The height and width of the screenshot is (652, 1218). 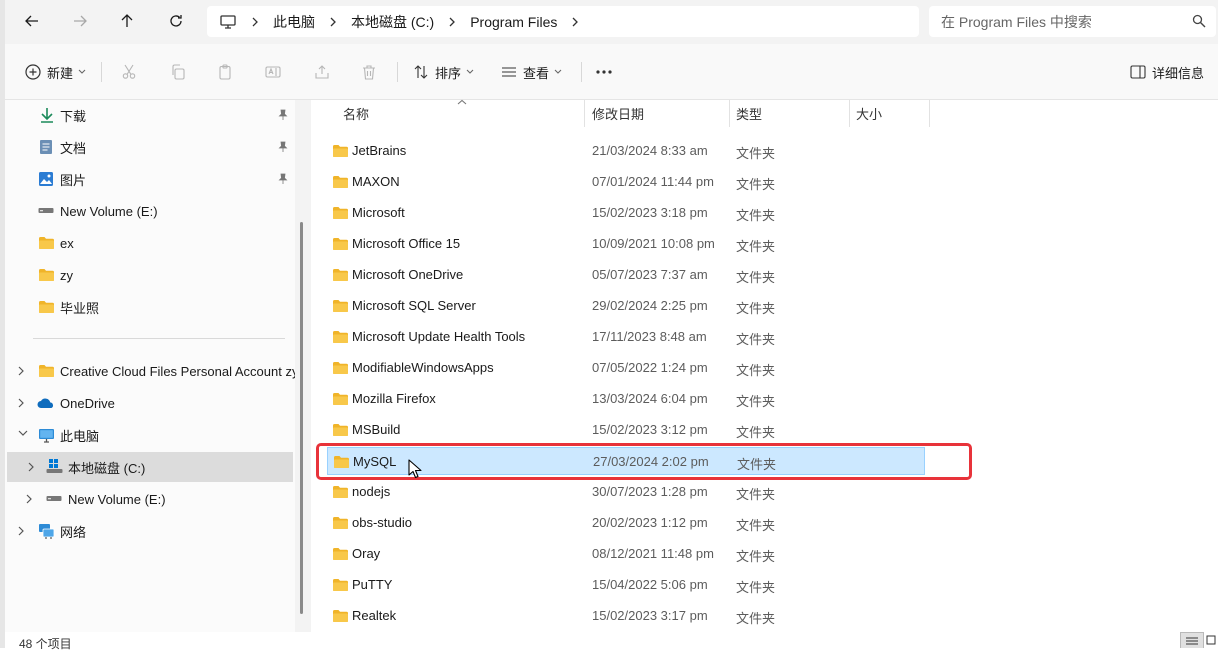 What do you see at coordinates (80, 308) in the screenshot?
I see `nav-label: 毕业照` at bounding box center [80, 308].